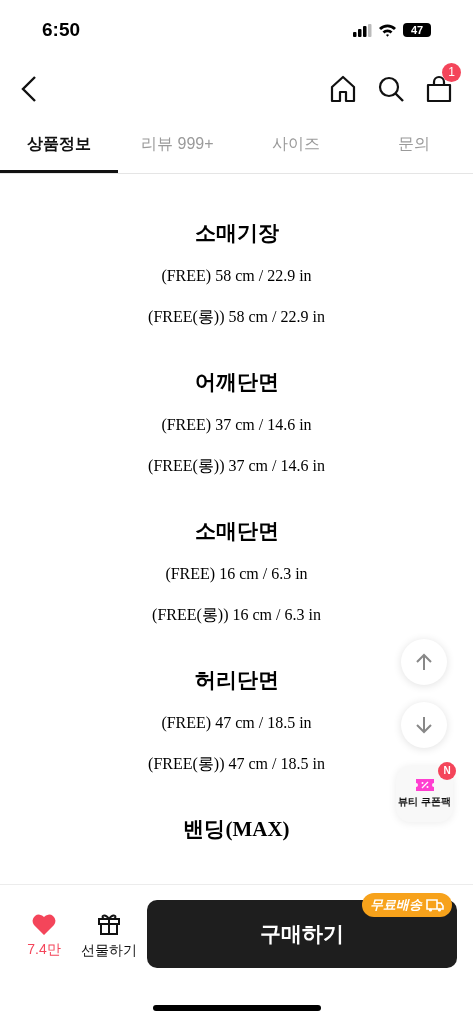 The width and height of the screenshot is (473, 1024). Describe the element at coordinates (391, 89) in the screenshot. I see `search-icon` at that location.